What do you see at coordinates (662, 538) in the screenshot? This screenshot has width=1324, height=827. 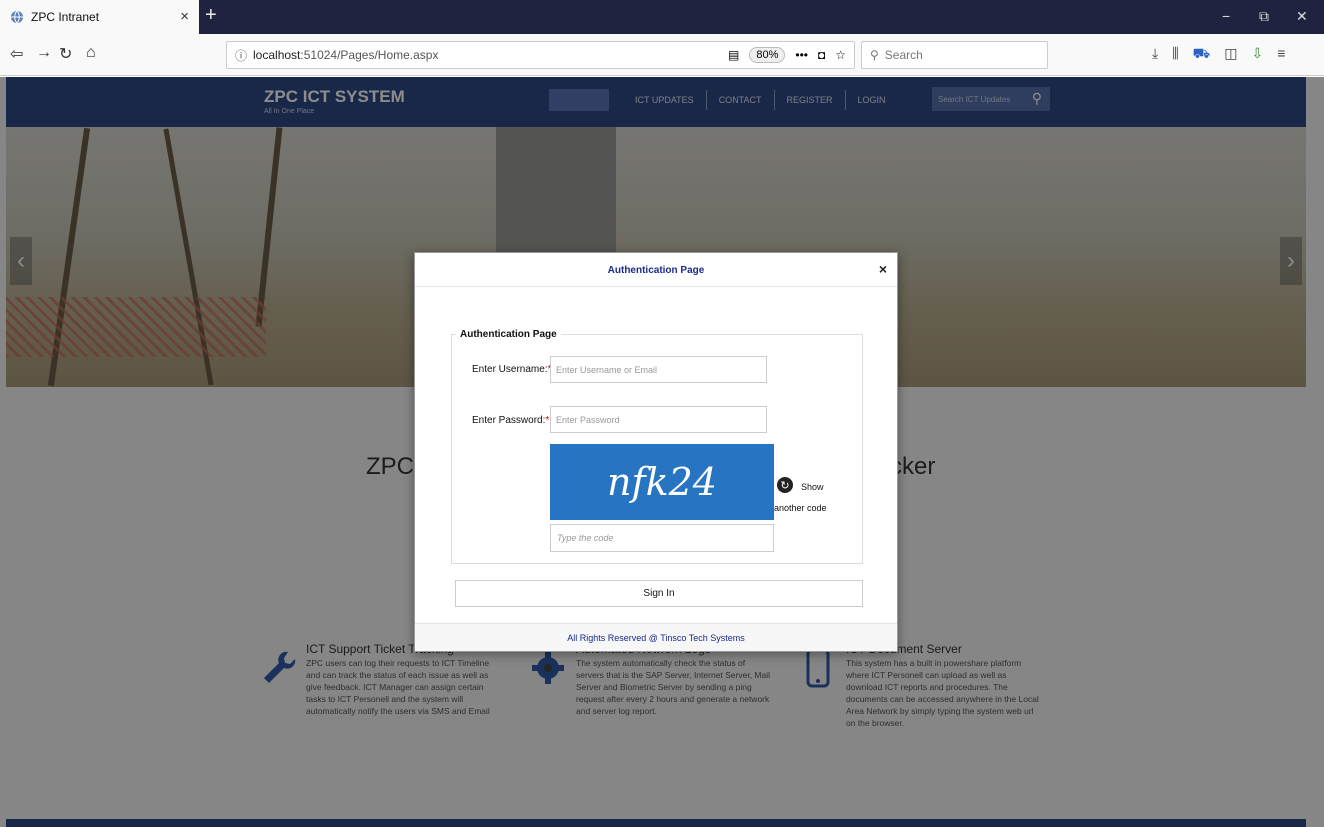 I see `captcha-input: Type the code` at bounding box center [662, 538].